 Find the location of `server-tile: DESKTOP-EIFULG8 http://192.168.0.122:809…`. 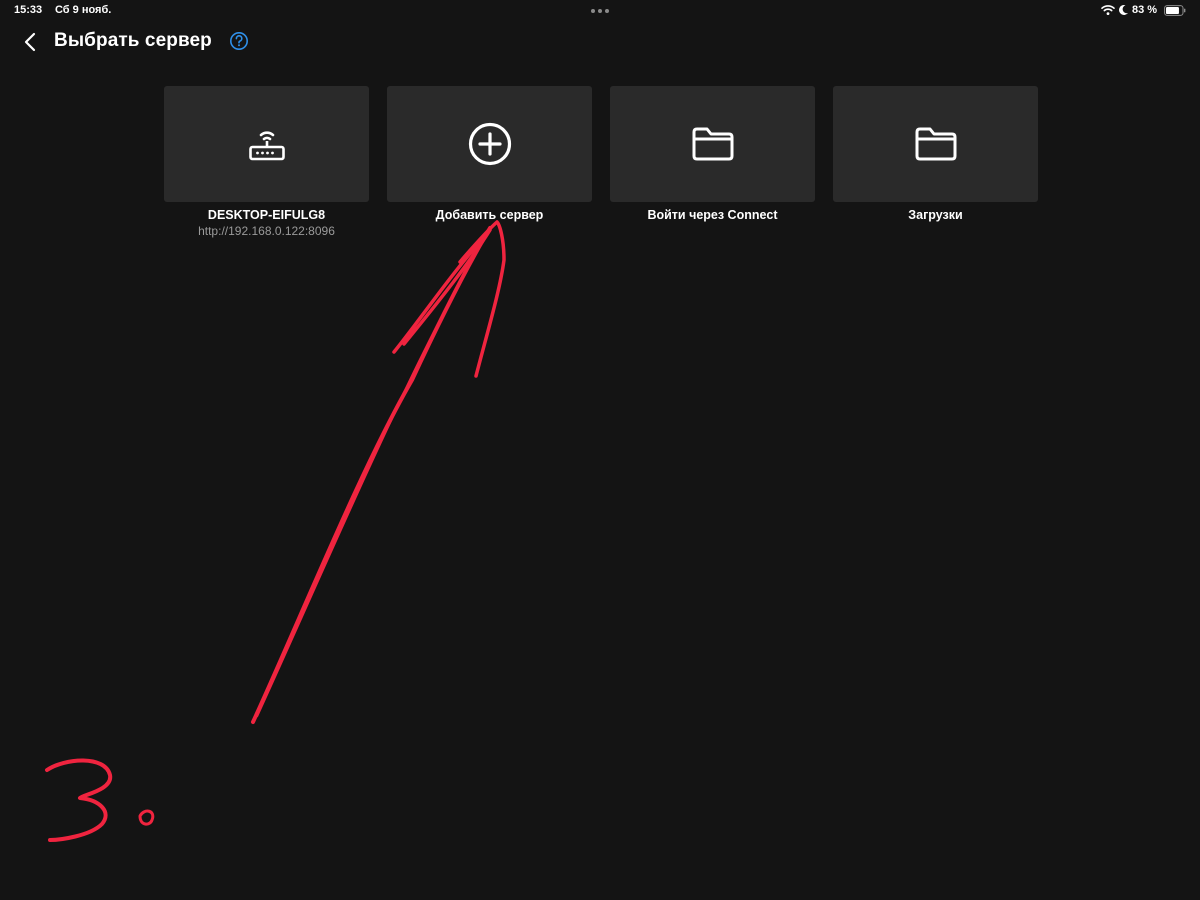

server-tile: DESKTOP-EIFULG8 http://192.168.0.122:809… is located at coordinates (266, 166).